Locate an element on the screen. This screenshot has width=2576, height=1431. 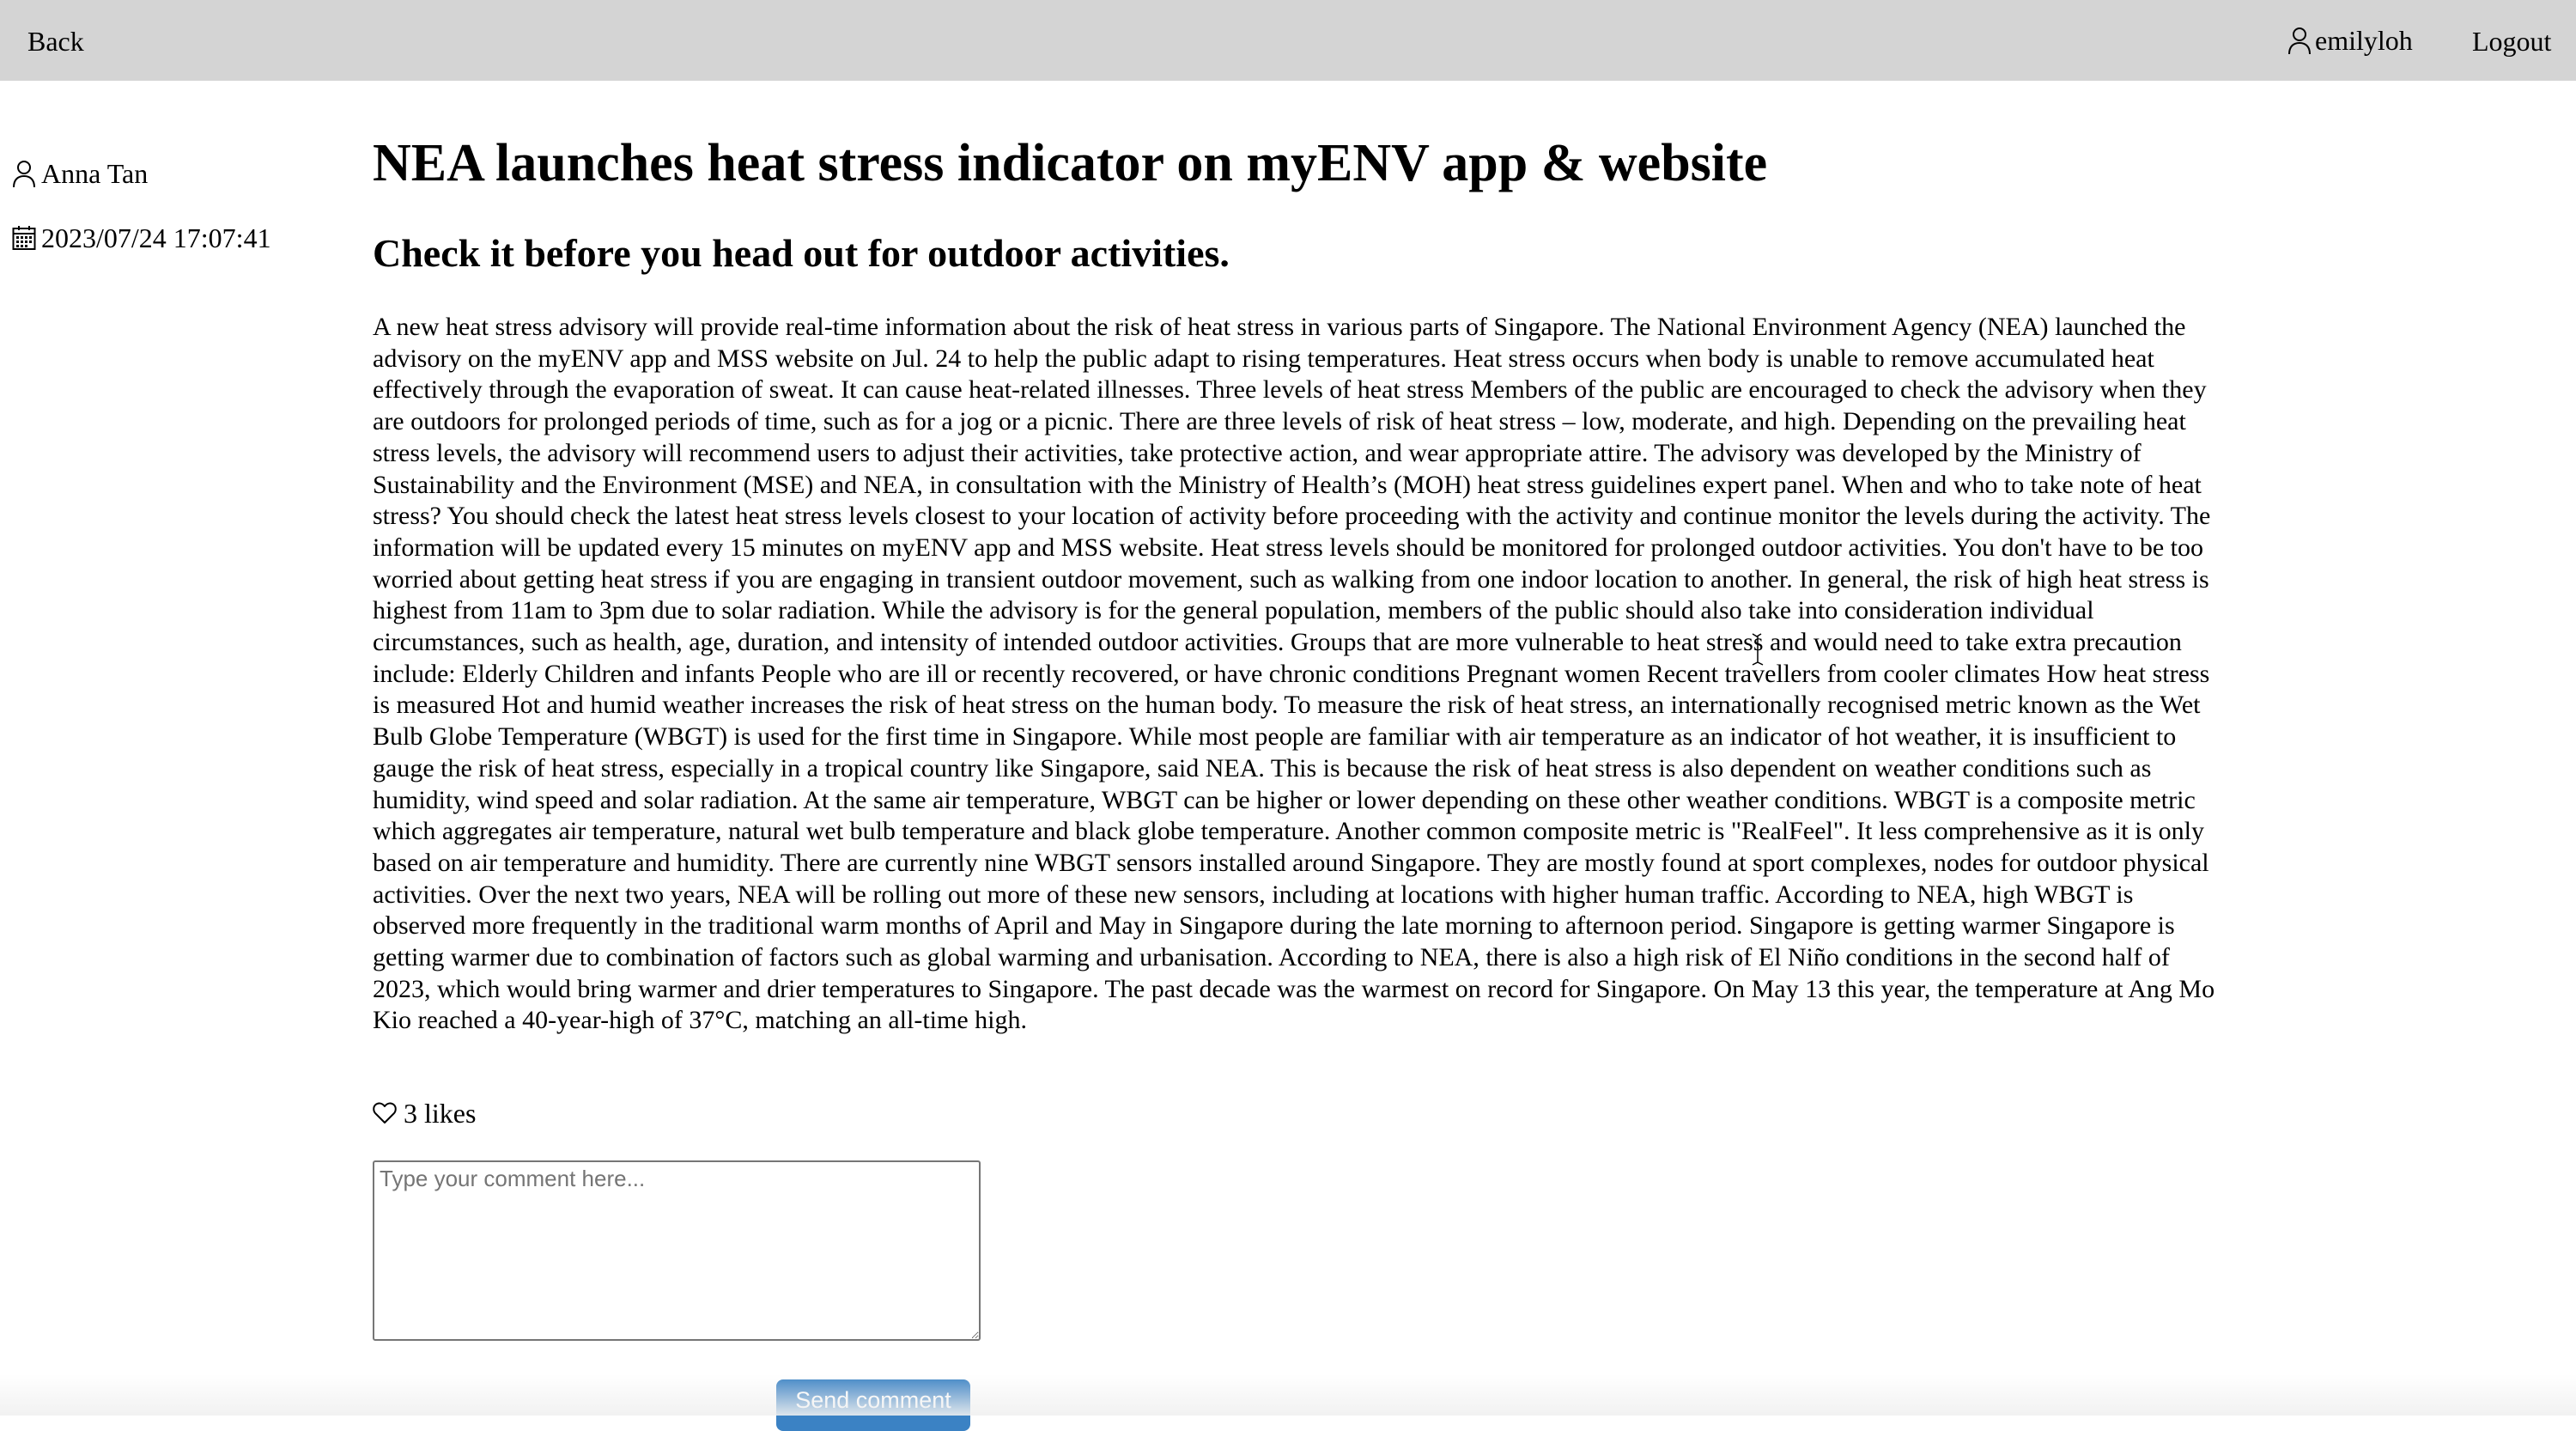
heart-icon is located at coordinates (385, 1112).